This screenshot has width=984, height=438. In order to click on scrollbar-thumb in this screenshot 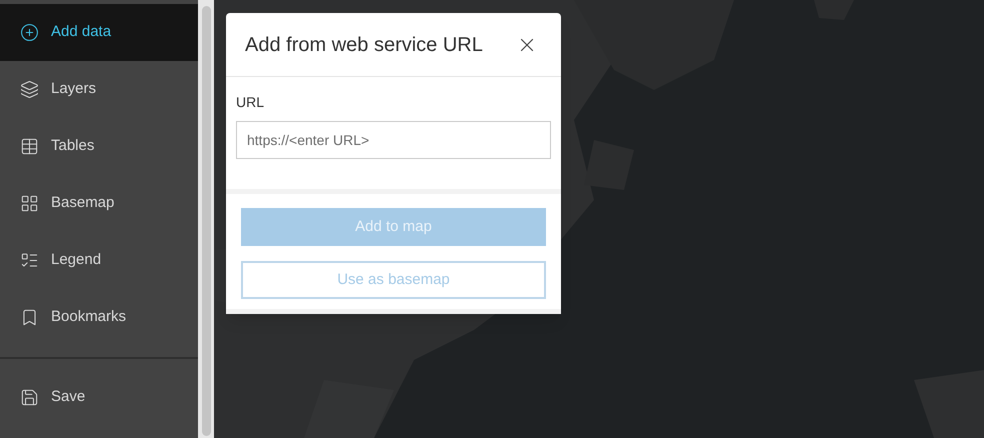, I will do `click(206, 221)`.